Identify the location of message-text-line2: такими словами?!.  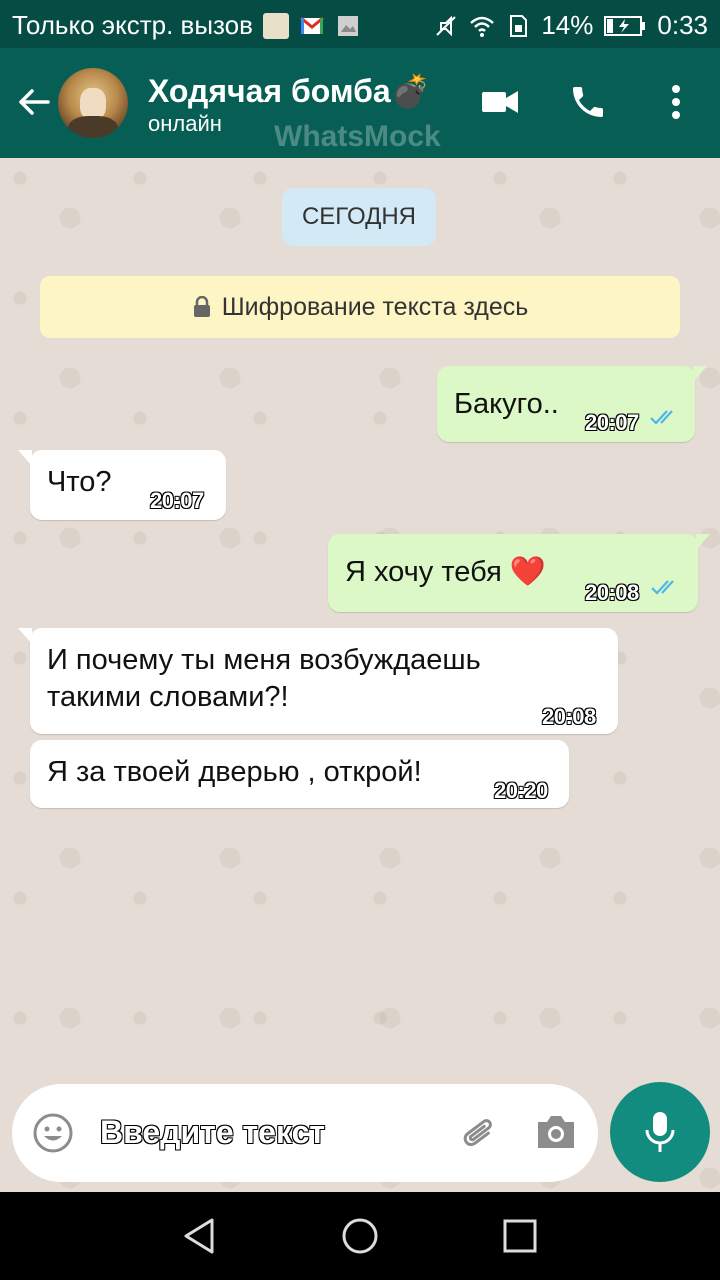
(168, 697).